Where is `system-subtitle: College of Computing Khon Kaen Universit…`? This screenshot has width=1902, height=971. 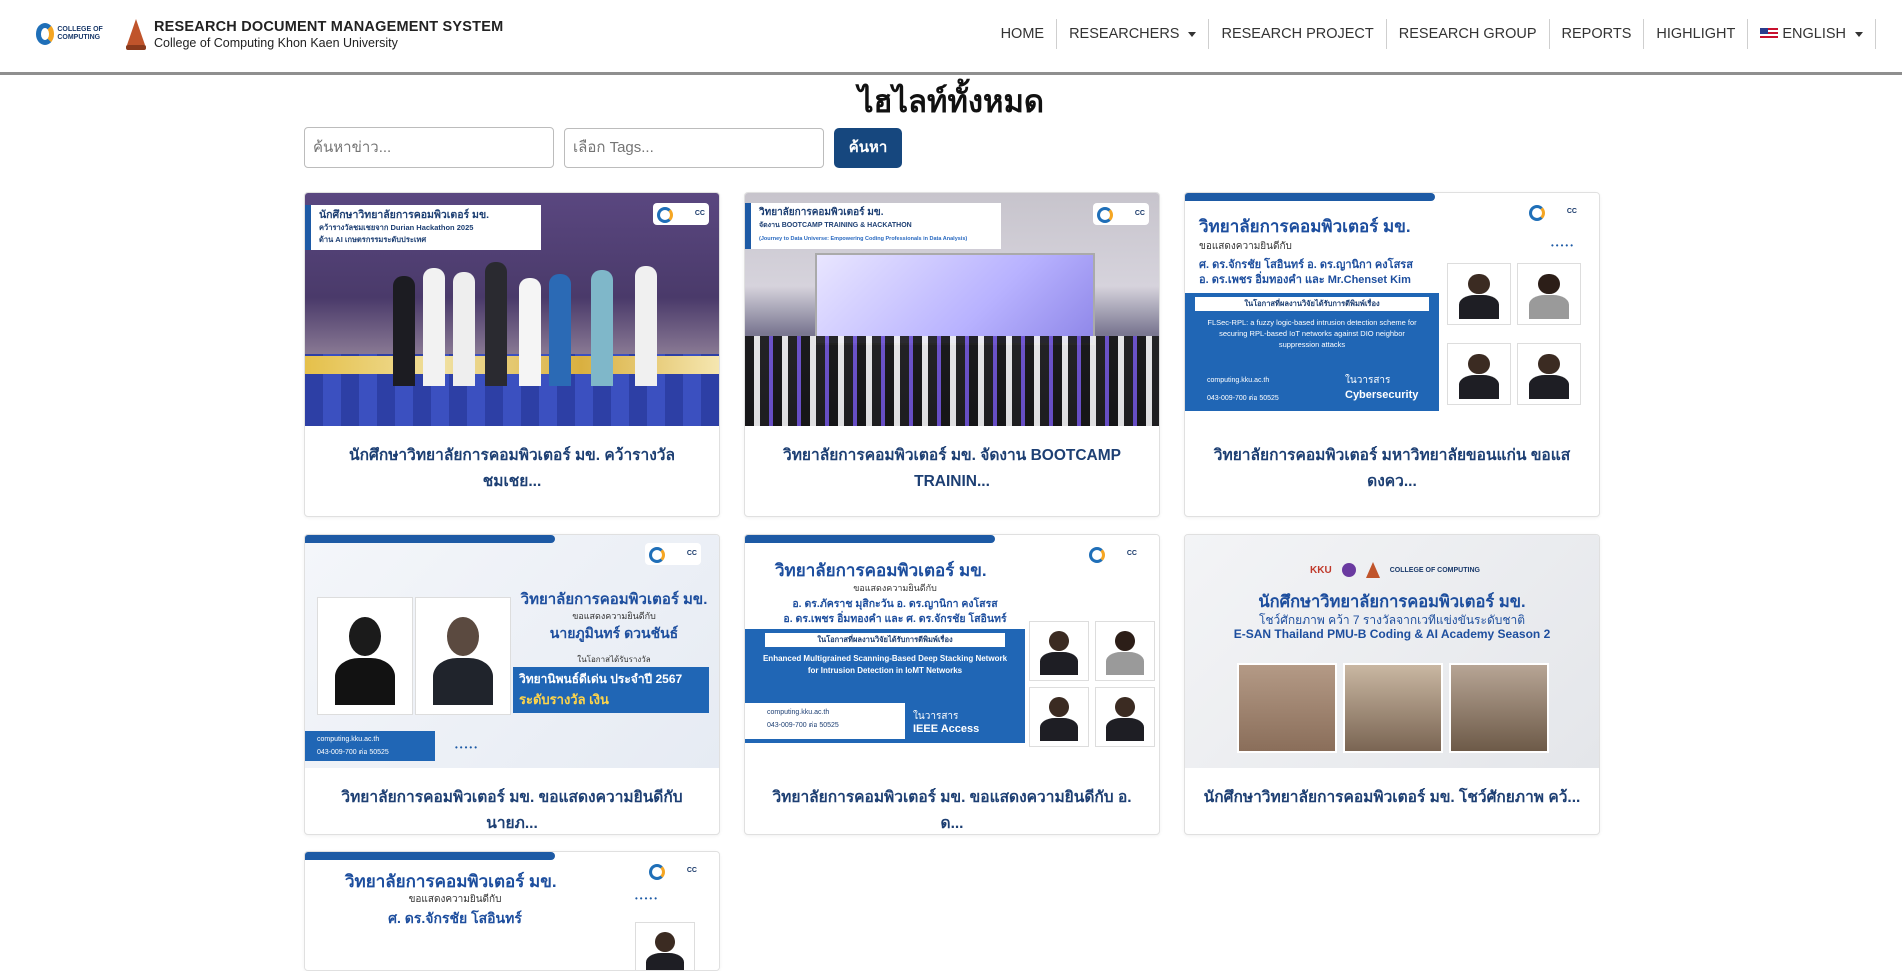 system-subtitle: College of Computing Khon Kaen Universit… is located at coordinates (276, 42).